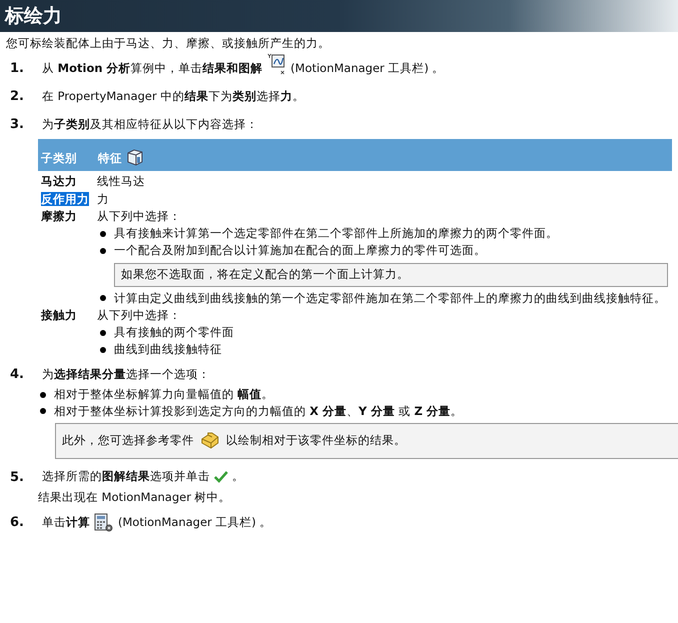  What do you see at coordinates (150, 125) in the screenshot?
I see `step-text: 为子类别及其相应特征从以下内容选择：` at bounding box center [150, 125].